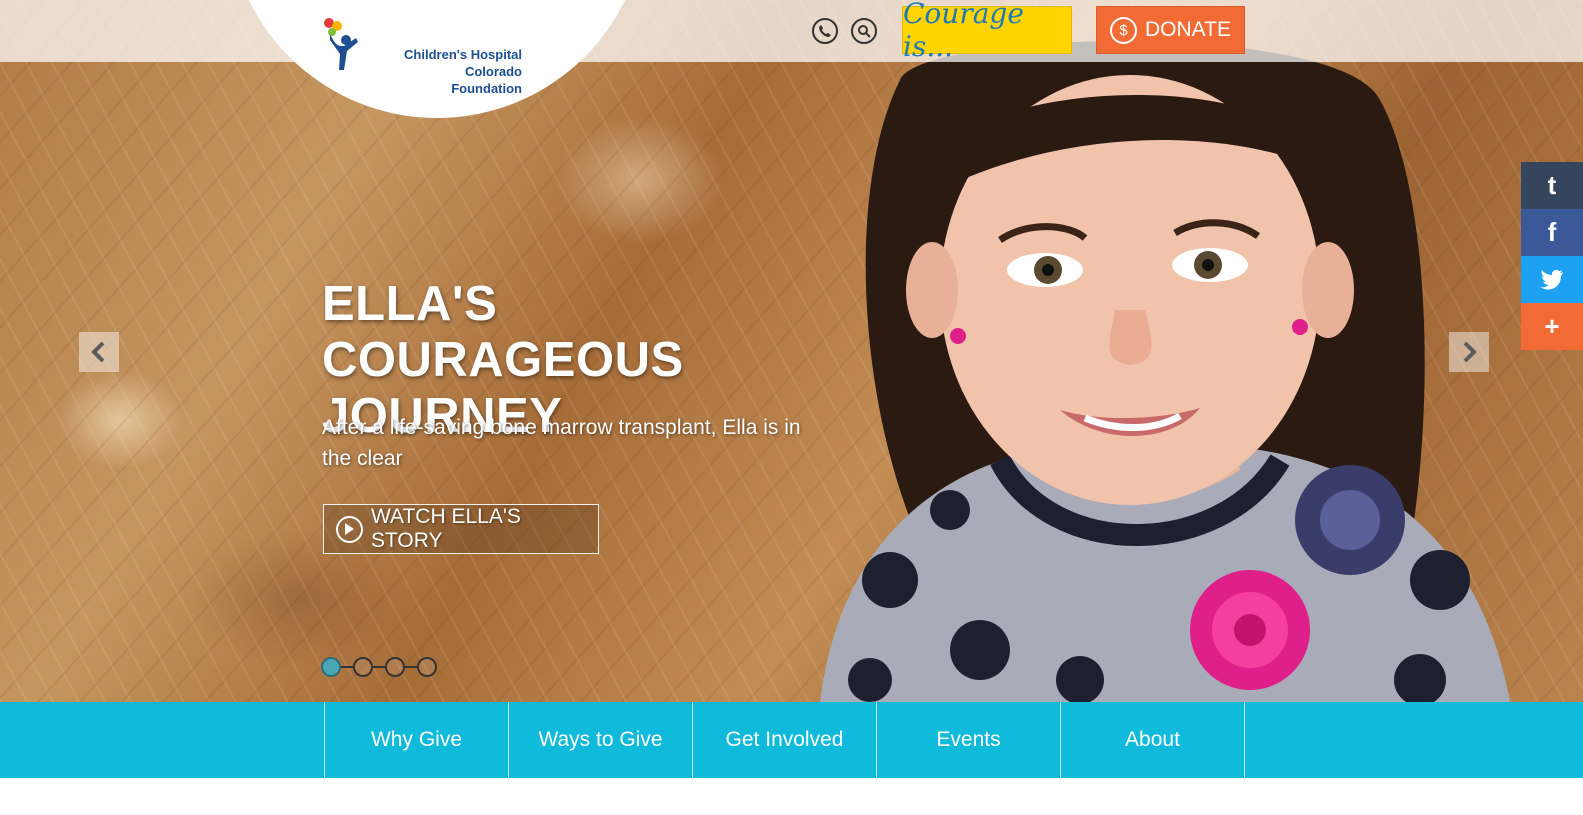  Describe the element at coordinates (416, 740) in the screenshot. I see `nav-item-why-give: Why Give` at that location.